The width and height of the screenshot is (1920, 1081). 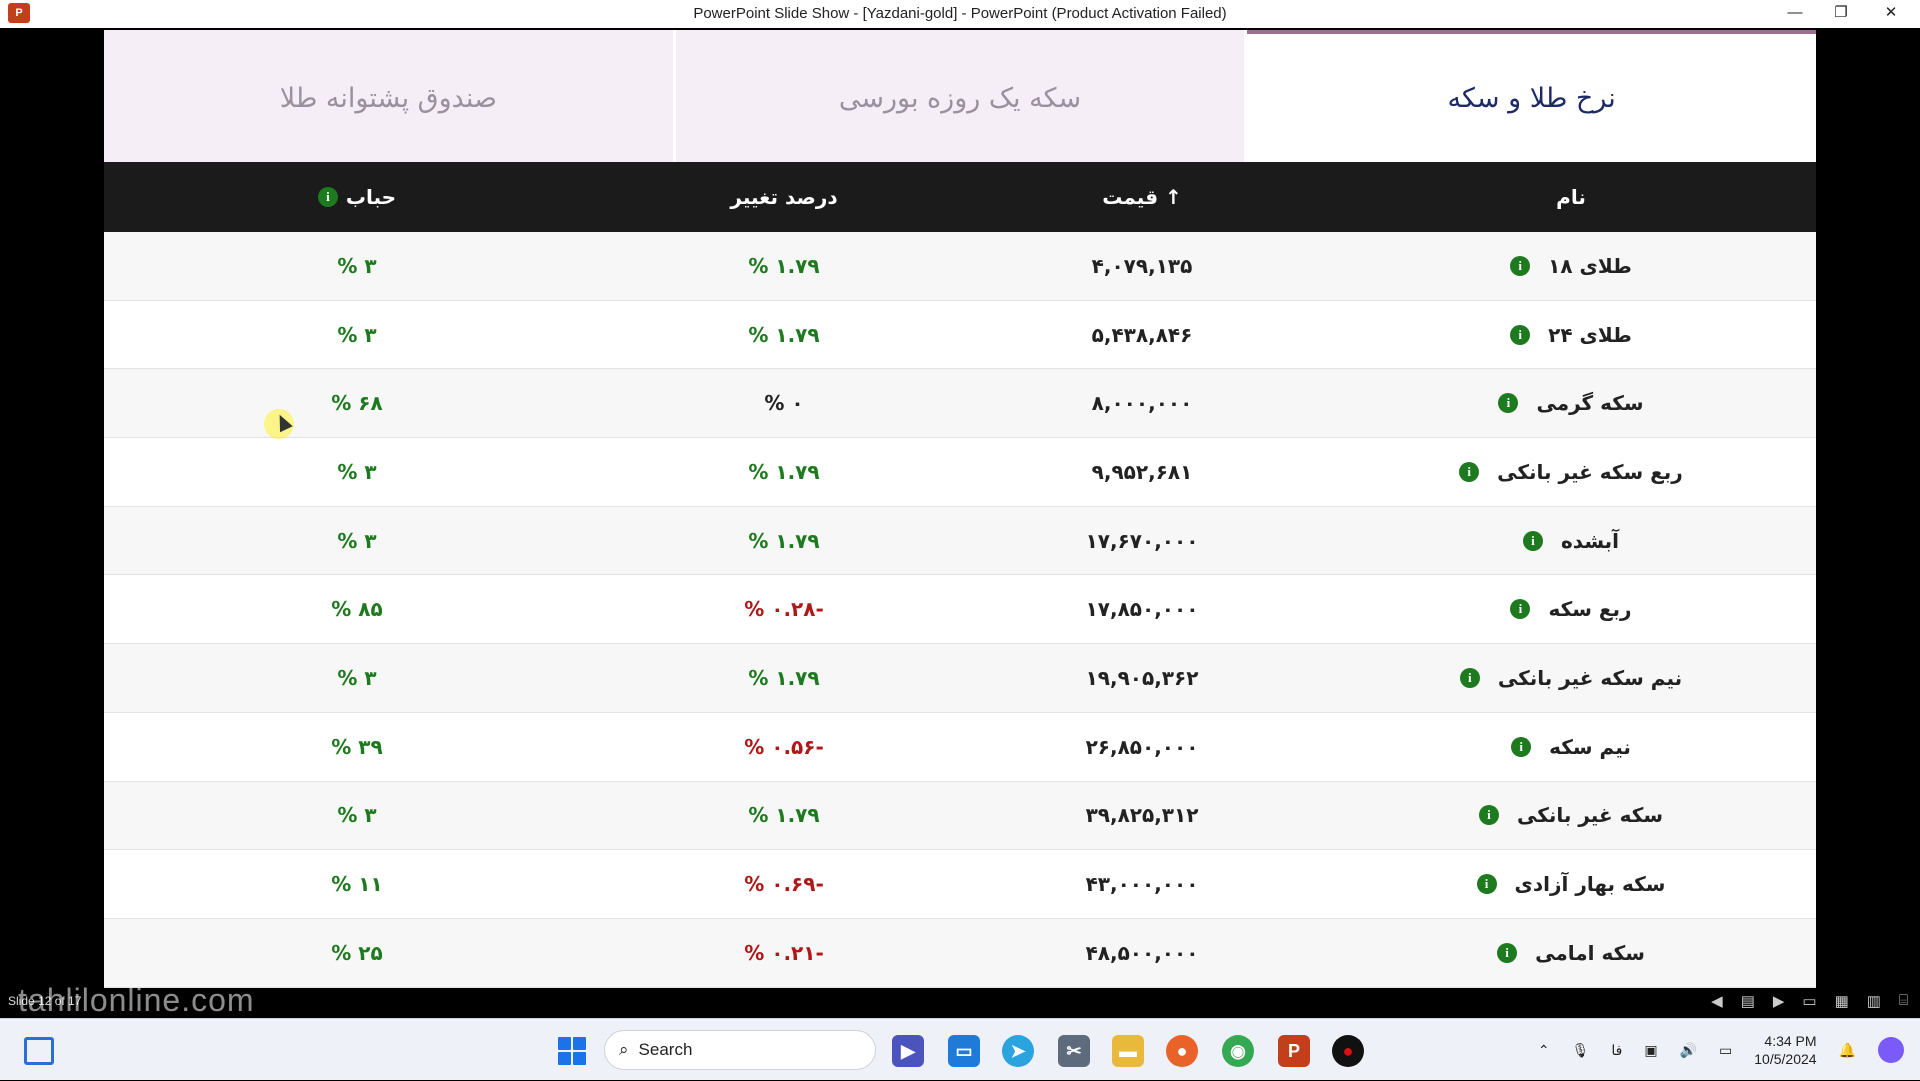 I want to click on minimize-button: —, so click(x=1795, y=14).